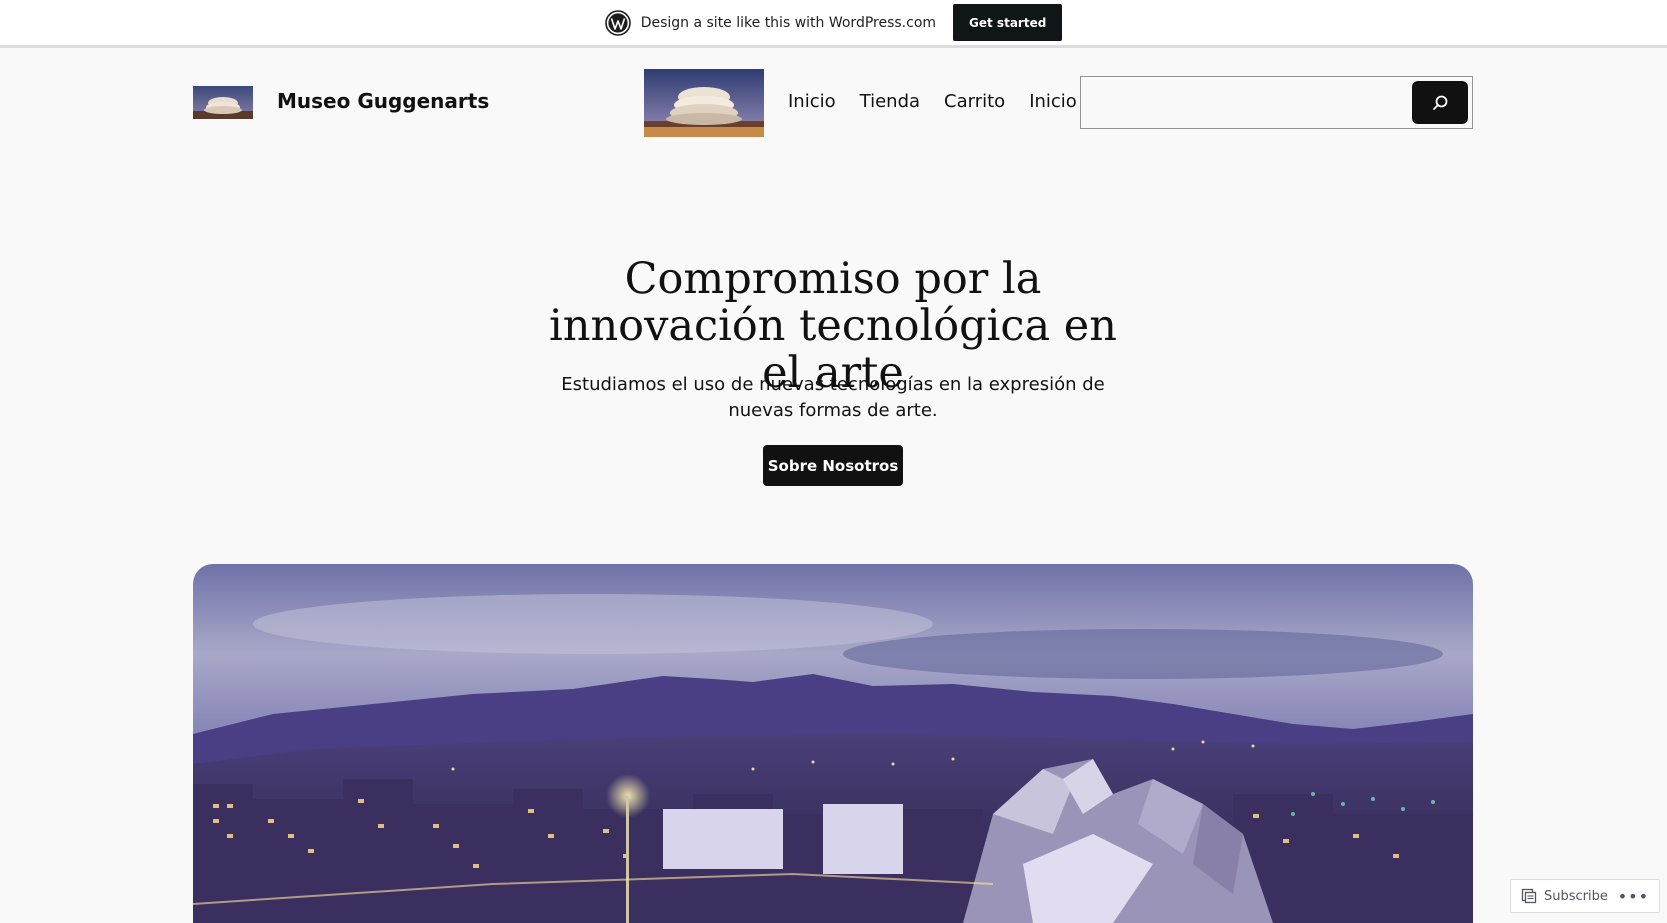 The width and height of the screenshot is (1667, 923). I want to click on nav-item-inicio: Inicio, so click(812, 101).